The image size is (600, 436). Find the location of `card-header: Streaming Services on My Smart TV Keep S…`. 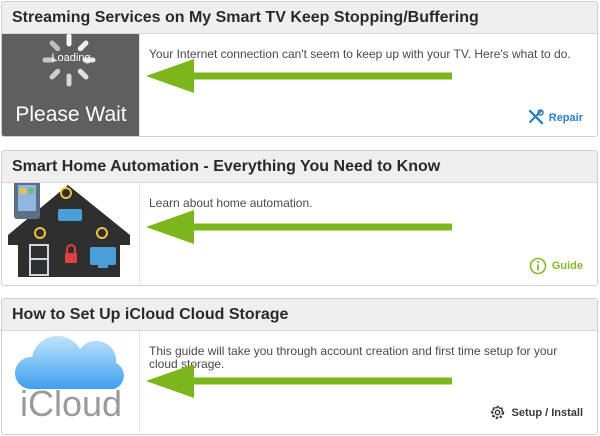

card-header: Streaming Services on My Smart TV Keep S… is located at coordinates (299, 18).